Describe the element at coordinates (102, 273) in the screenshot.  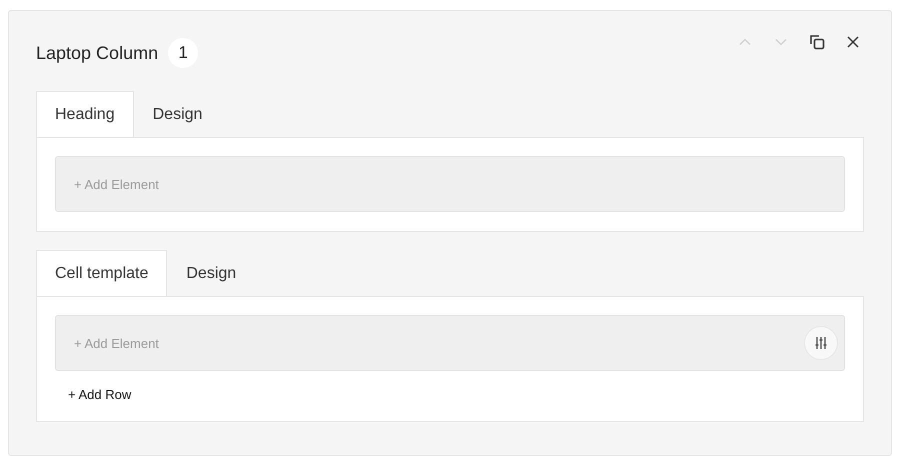
I see `tab: Cell template` at that location.